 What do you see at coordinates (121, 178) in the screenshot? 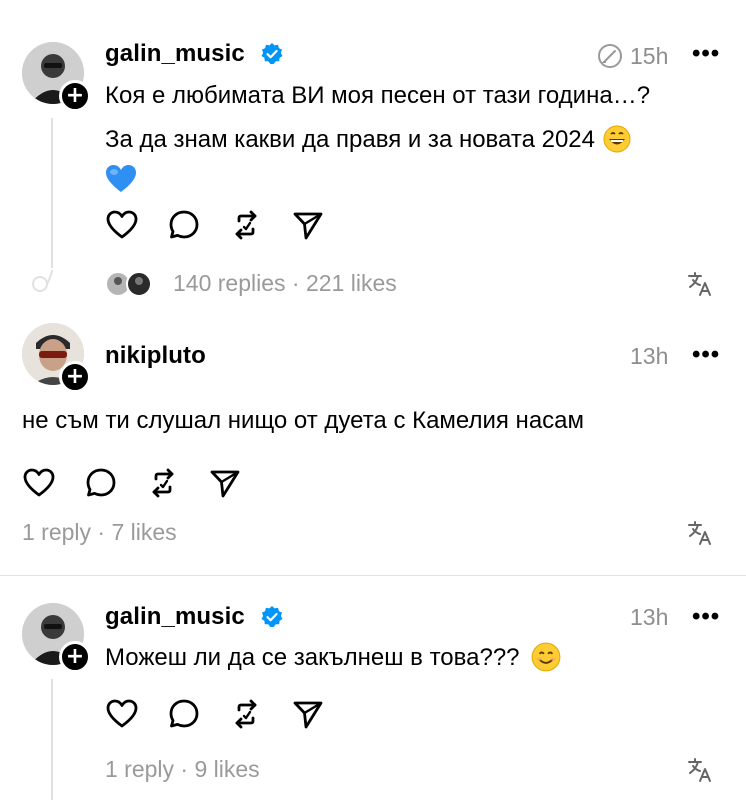
I see `blue-heart-emoji-icon` at bounding box center [121, 178].